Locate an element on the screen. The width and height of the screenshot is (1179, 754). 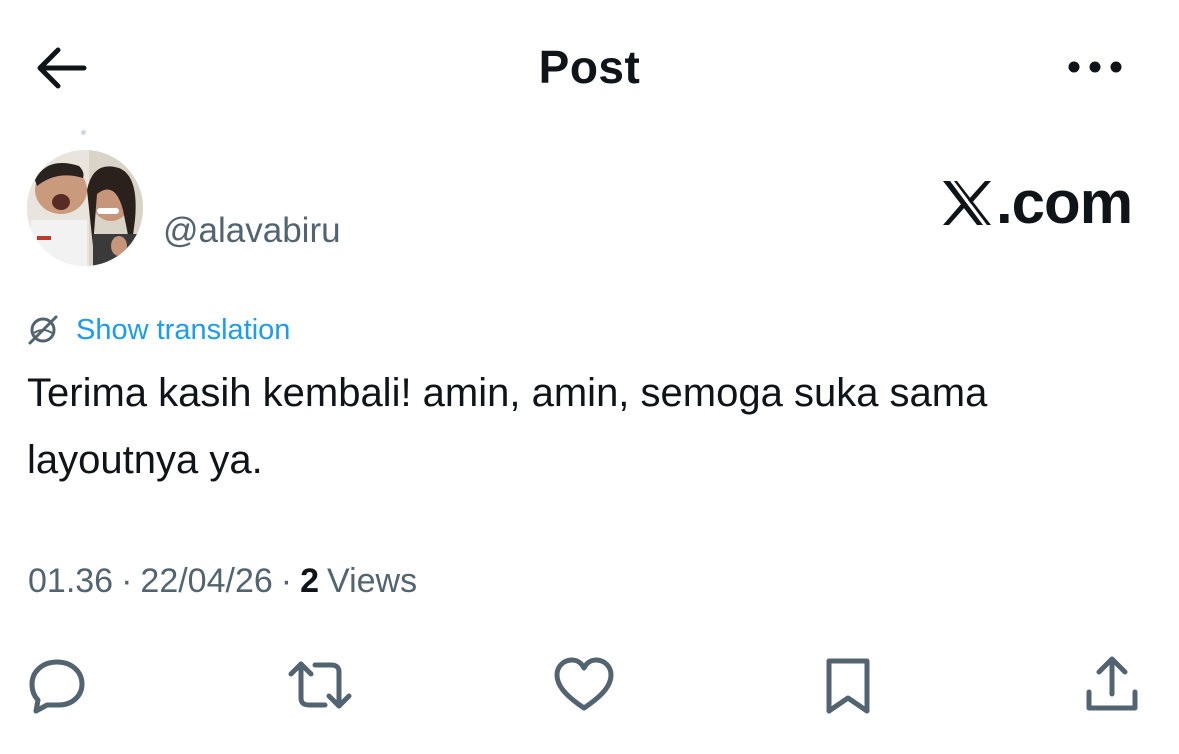
avatar is located at coordinates (85, 208).